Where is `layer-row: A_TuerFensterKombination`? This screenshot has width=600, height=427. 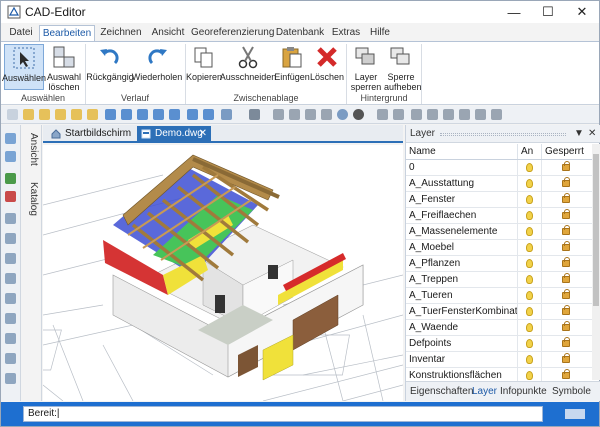
layer-row: A_TuerFensterKombination is located at coordinates (499, 312).